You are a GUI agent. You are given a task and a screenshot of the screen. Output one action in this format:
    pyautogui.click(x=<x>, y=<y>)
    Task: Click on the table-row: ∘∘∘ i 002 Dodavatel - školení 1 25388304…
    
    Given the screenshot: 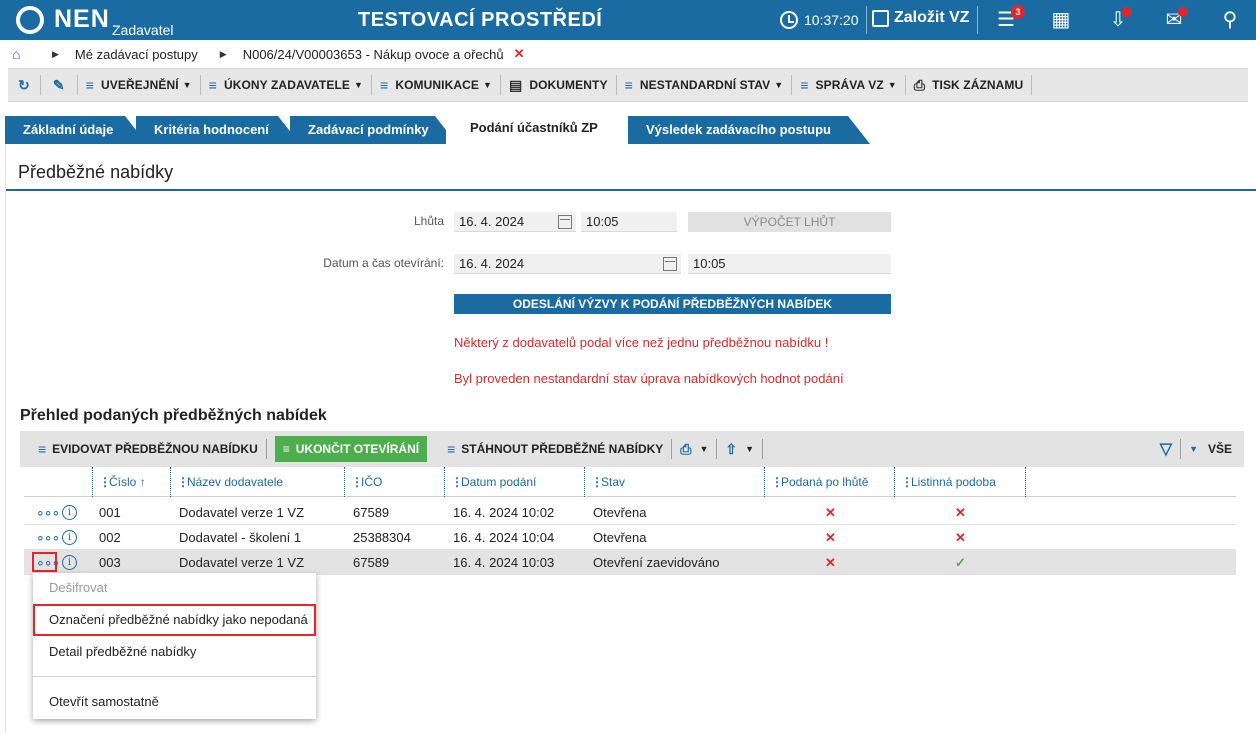 What is the action you would take?
    pyautogui.click(x=630, y=537)
    